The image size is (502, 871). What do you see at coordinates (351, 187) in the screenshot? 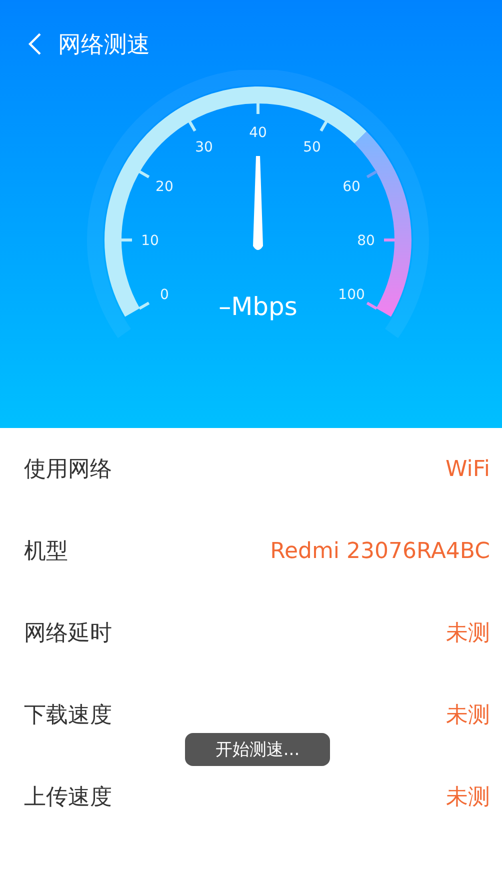
I see `gauge-label: 60` at bounding box center [351, 187].